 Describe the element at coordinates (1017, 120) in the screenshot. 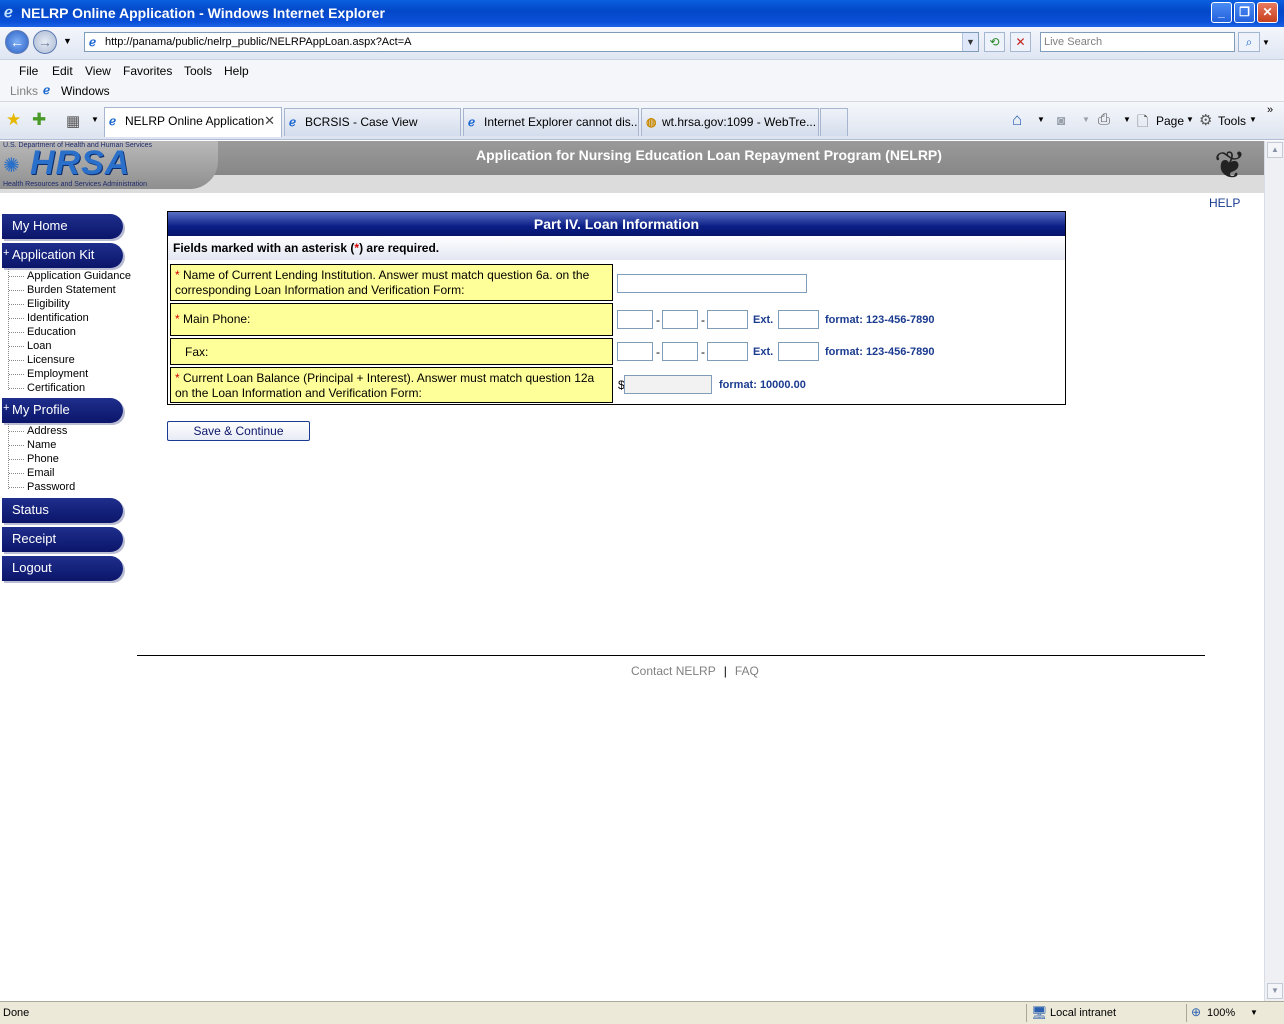

I see `home-icon: ⌂` at that location.